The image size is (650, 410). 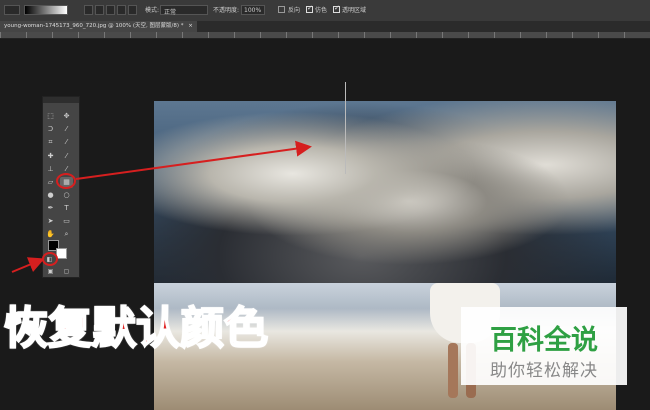 What do you see at coordinates (136, 328) in the screenshot?
I see `instruction-caption: 恢复默认颜色` at bounding box center [136, 328].